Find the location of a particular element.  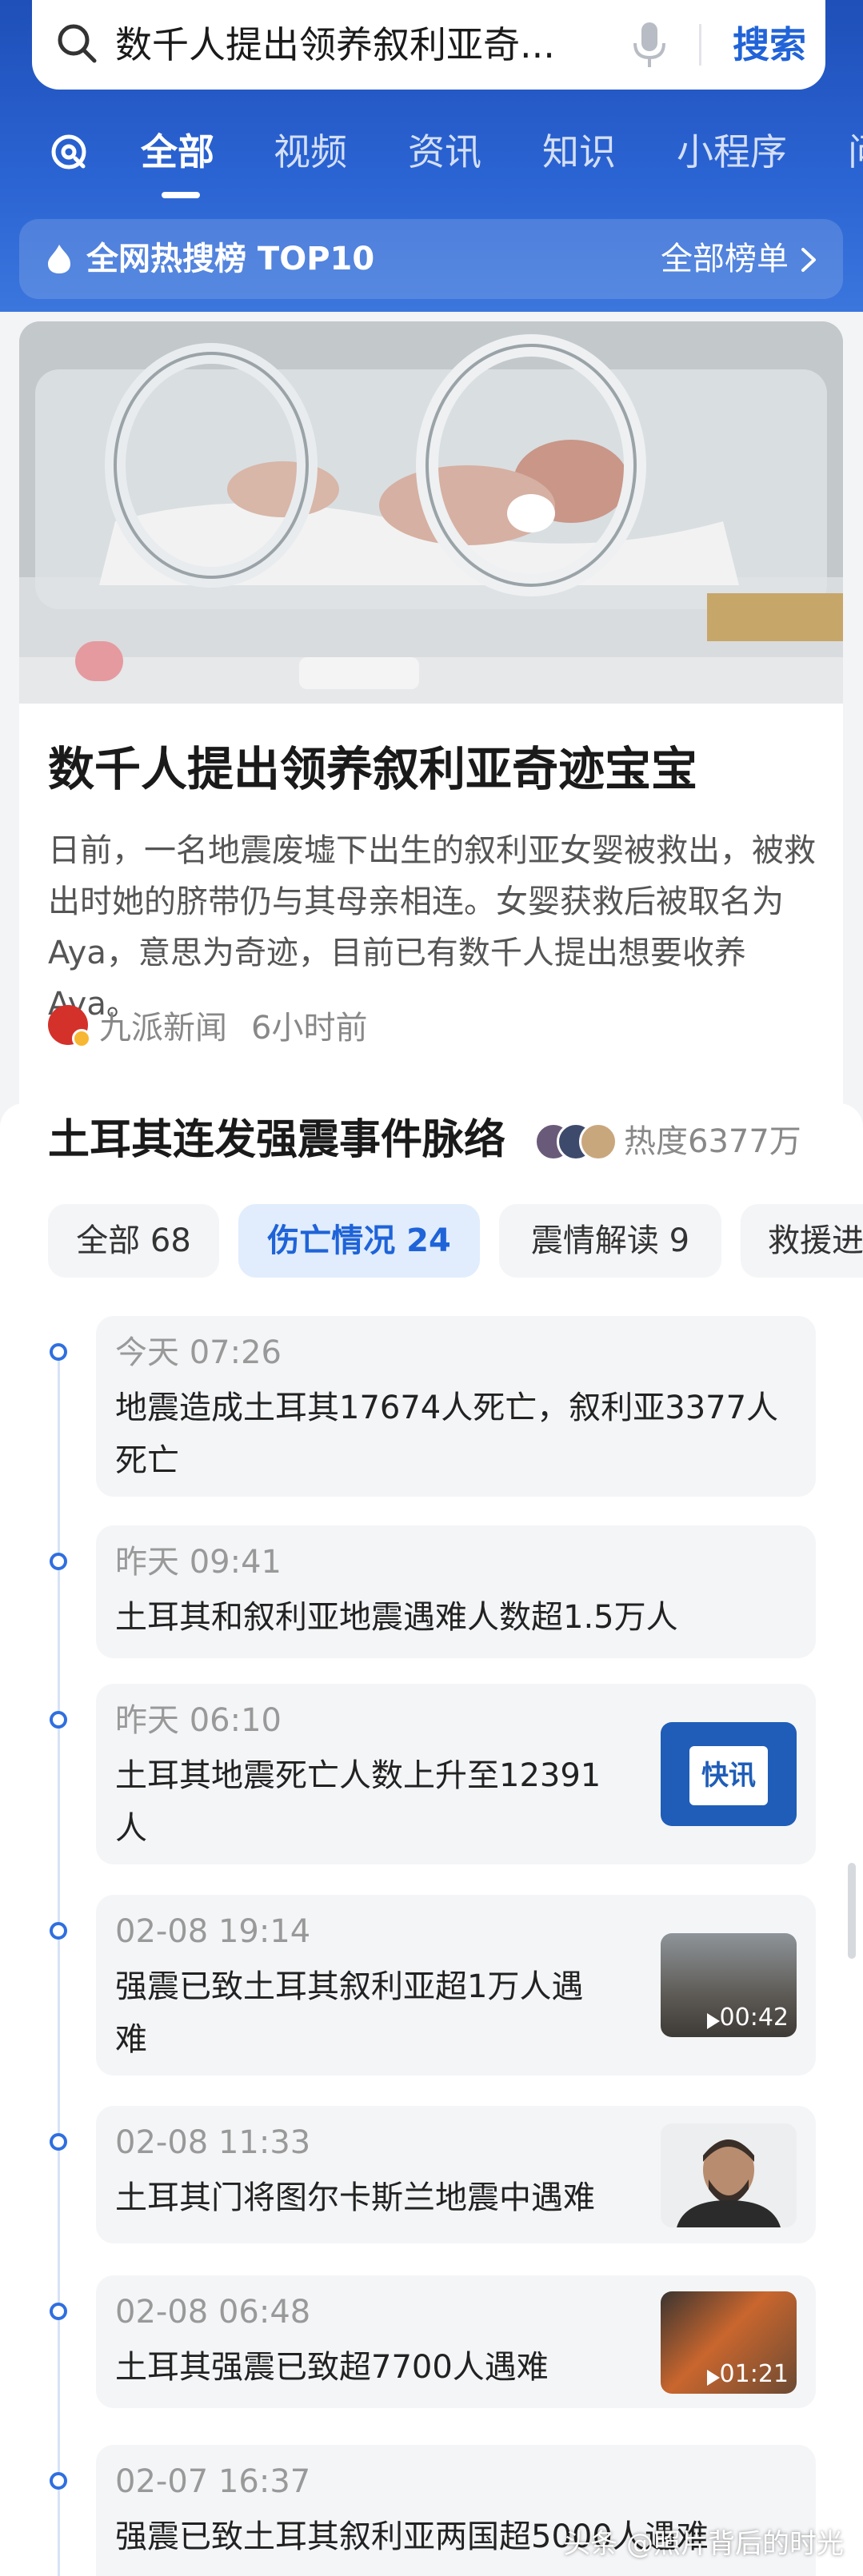

timeline-item: 02-08 19:14 强震已致土耳其叙利亚超1万人遇 难 00:42 is located at coordinates (456, 1986).